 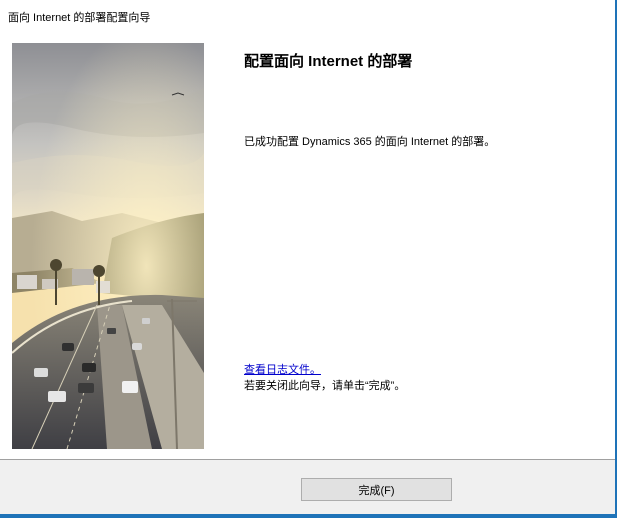 I want to click on window-title: 面向 Internet 的部署配置向导, so click(x=79, y=18).